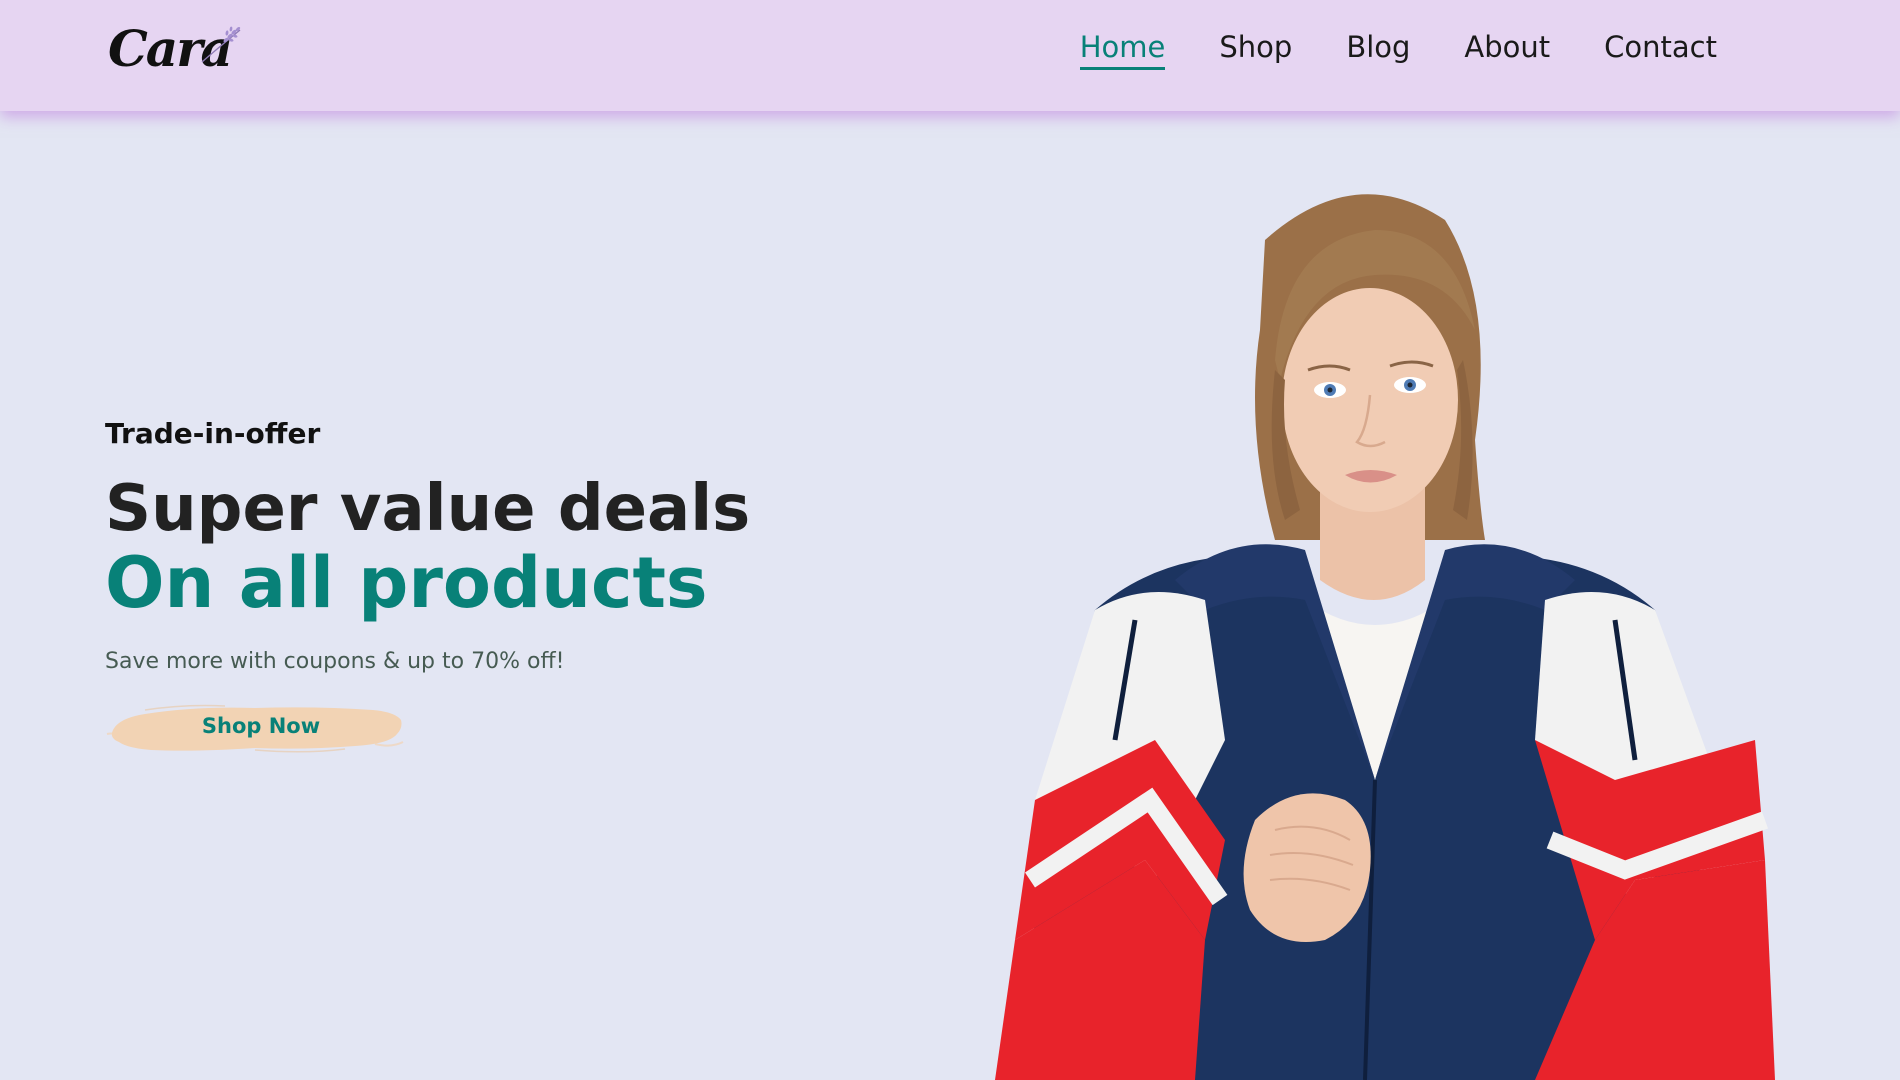 The width and height of the screenshot is (1900, 1080). What do you see at coordinates (1507, 50) in the screenshot?
I see `nav-about: About` at bounding box center [1507, 50].